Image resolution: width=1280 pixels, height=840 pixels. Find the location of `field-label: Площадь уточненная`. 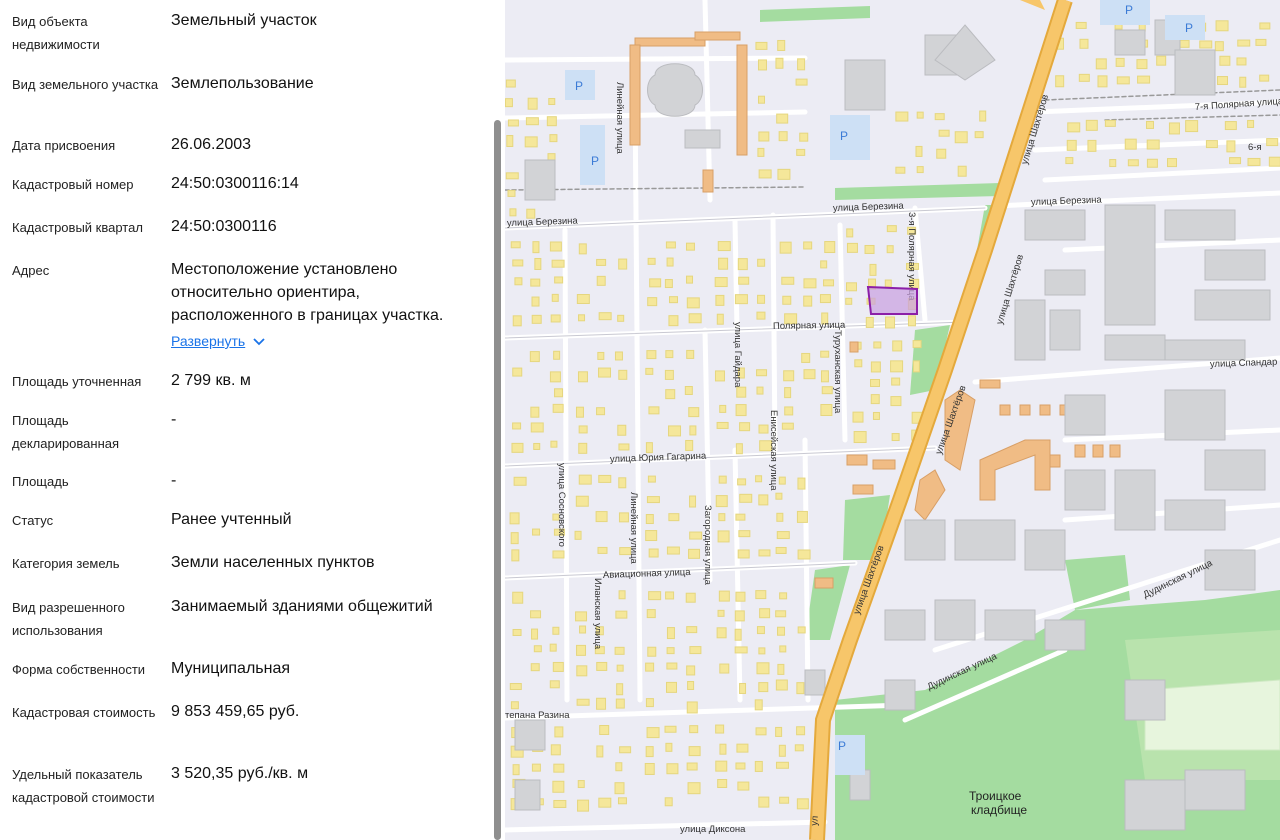

field-label: Площадь уточненная is located at coordinates (77, 381).